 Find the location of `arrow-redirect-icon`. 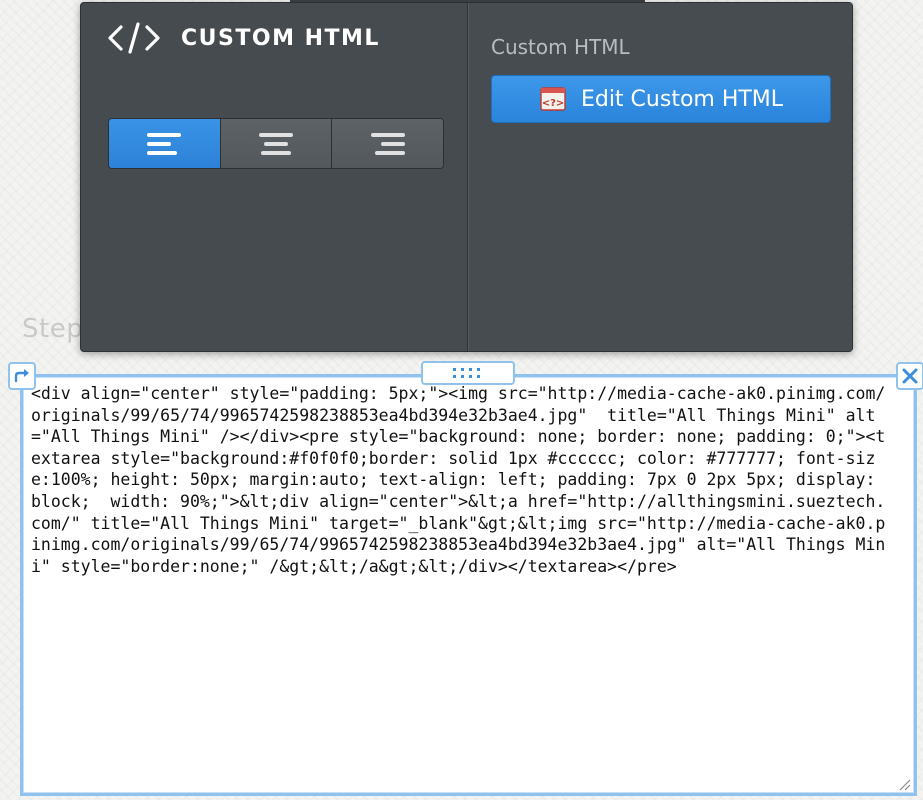

arrow-redirect-icon is located at coordinates (21, 376).